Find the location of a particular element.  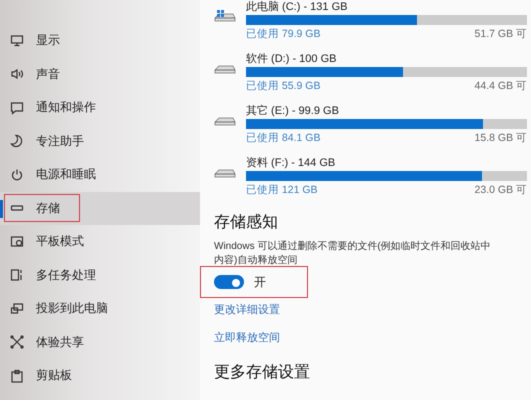

toggle-switch is located at coordinates (229, 282).